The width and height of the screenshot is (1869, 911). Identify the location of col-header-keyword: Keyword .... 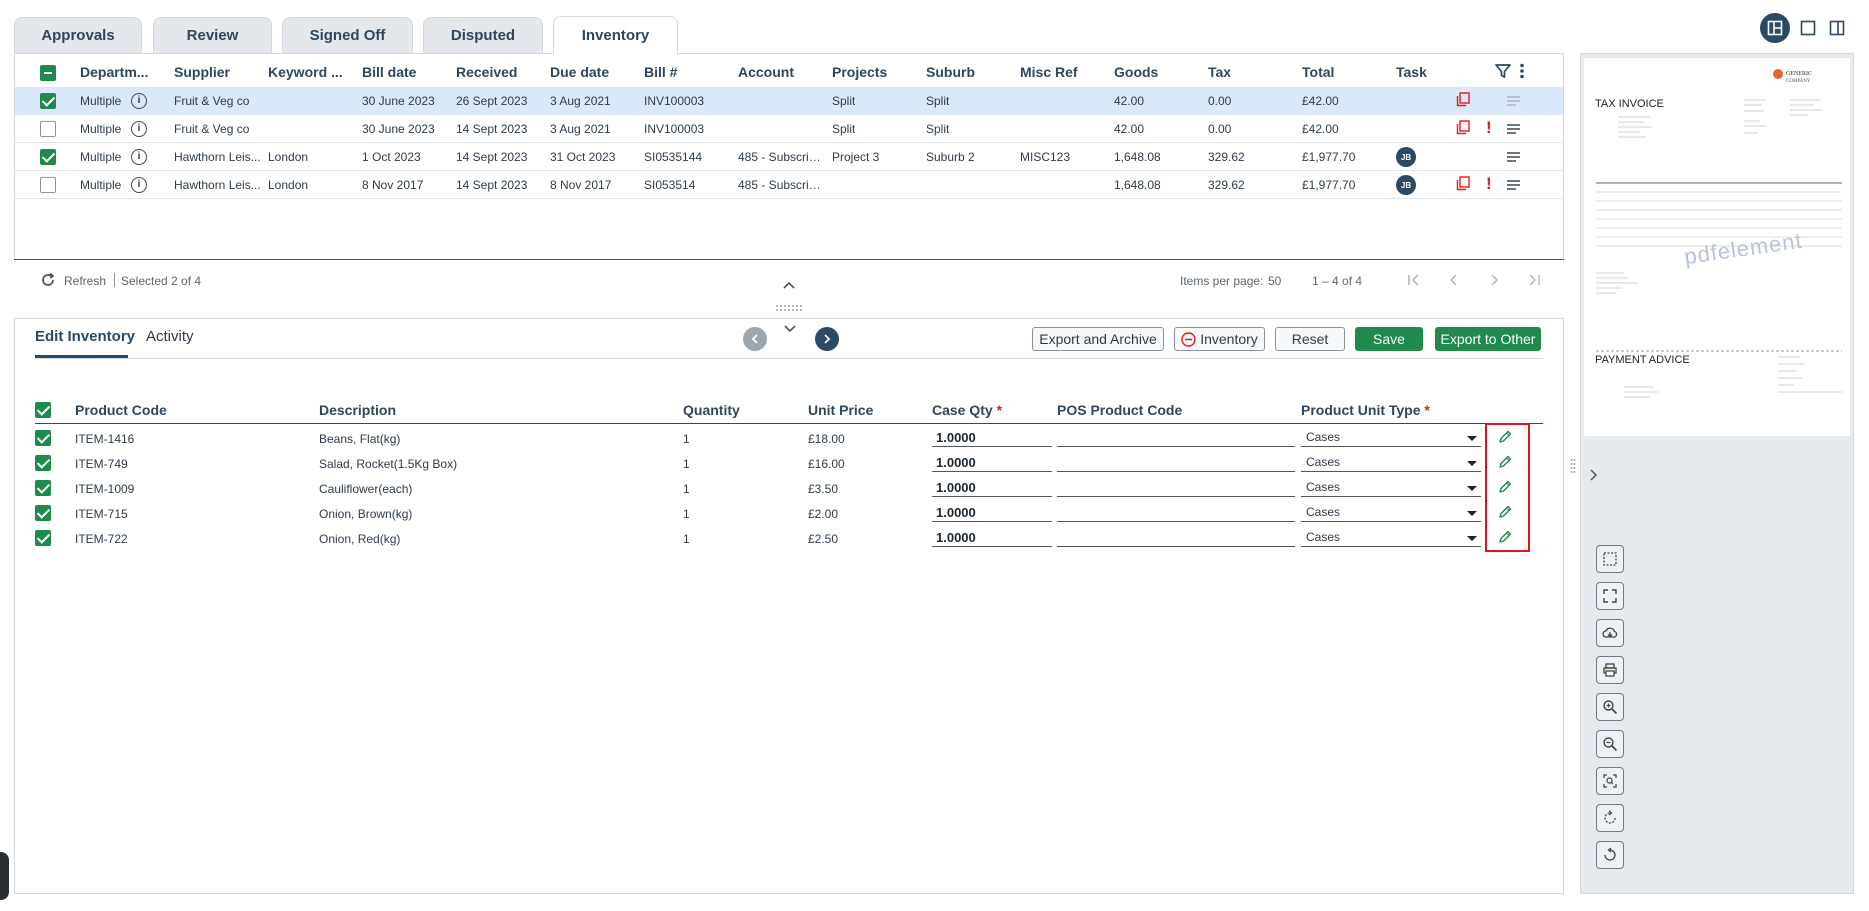
(305, 72).